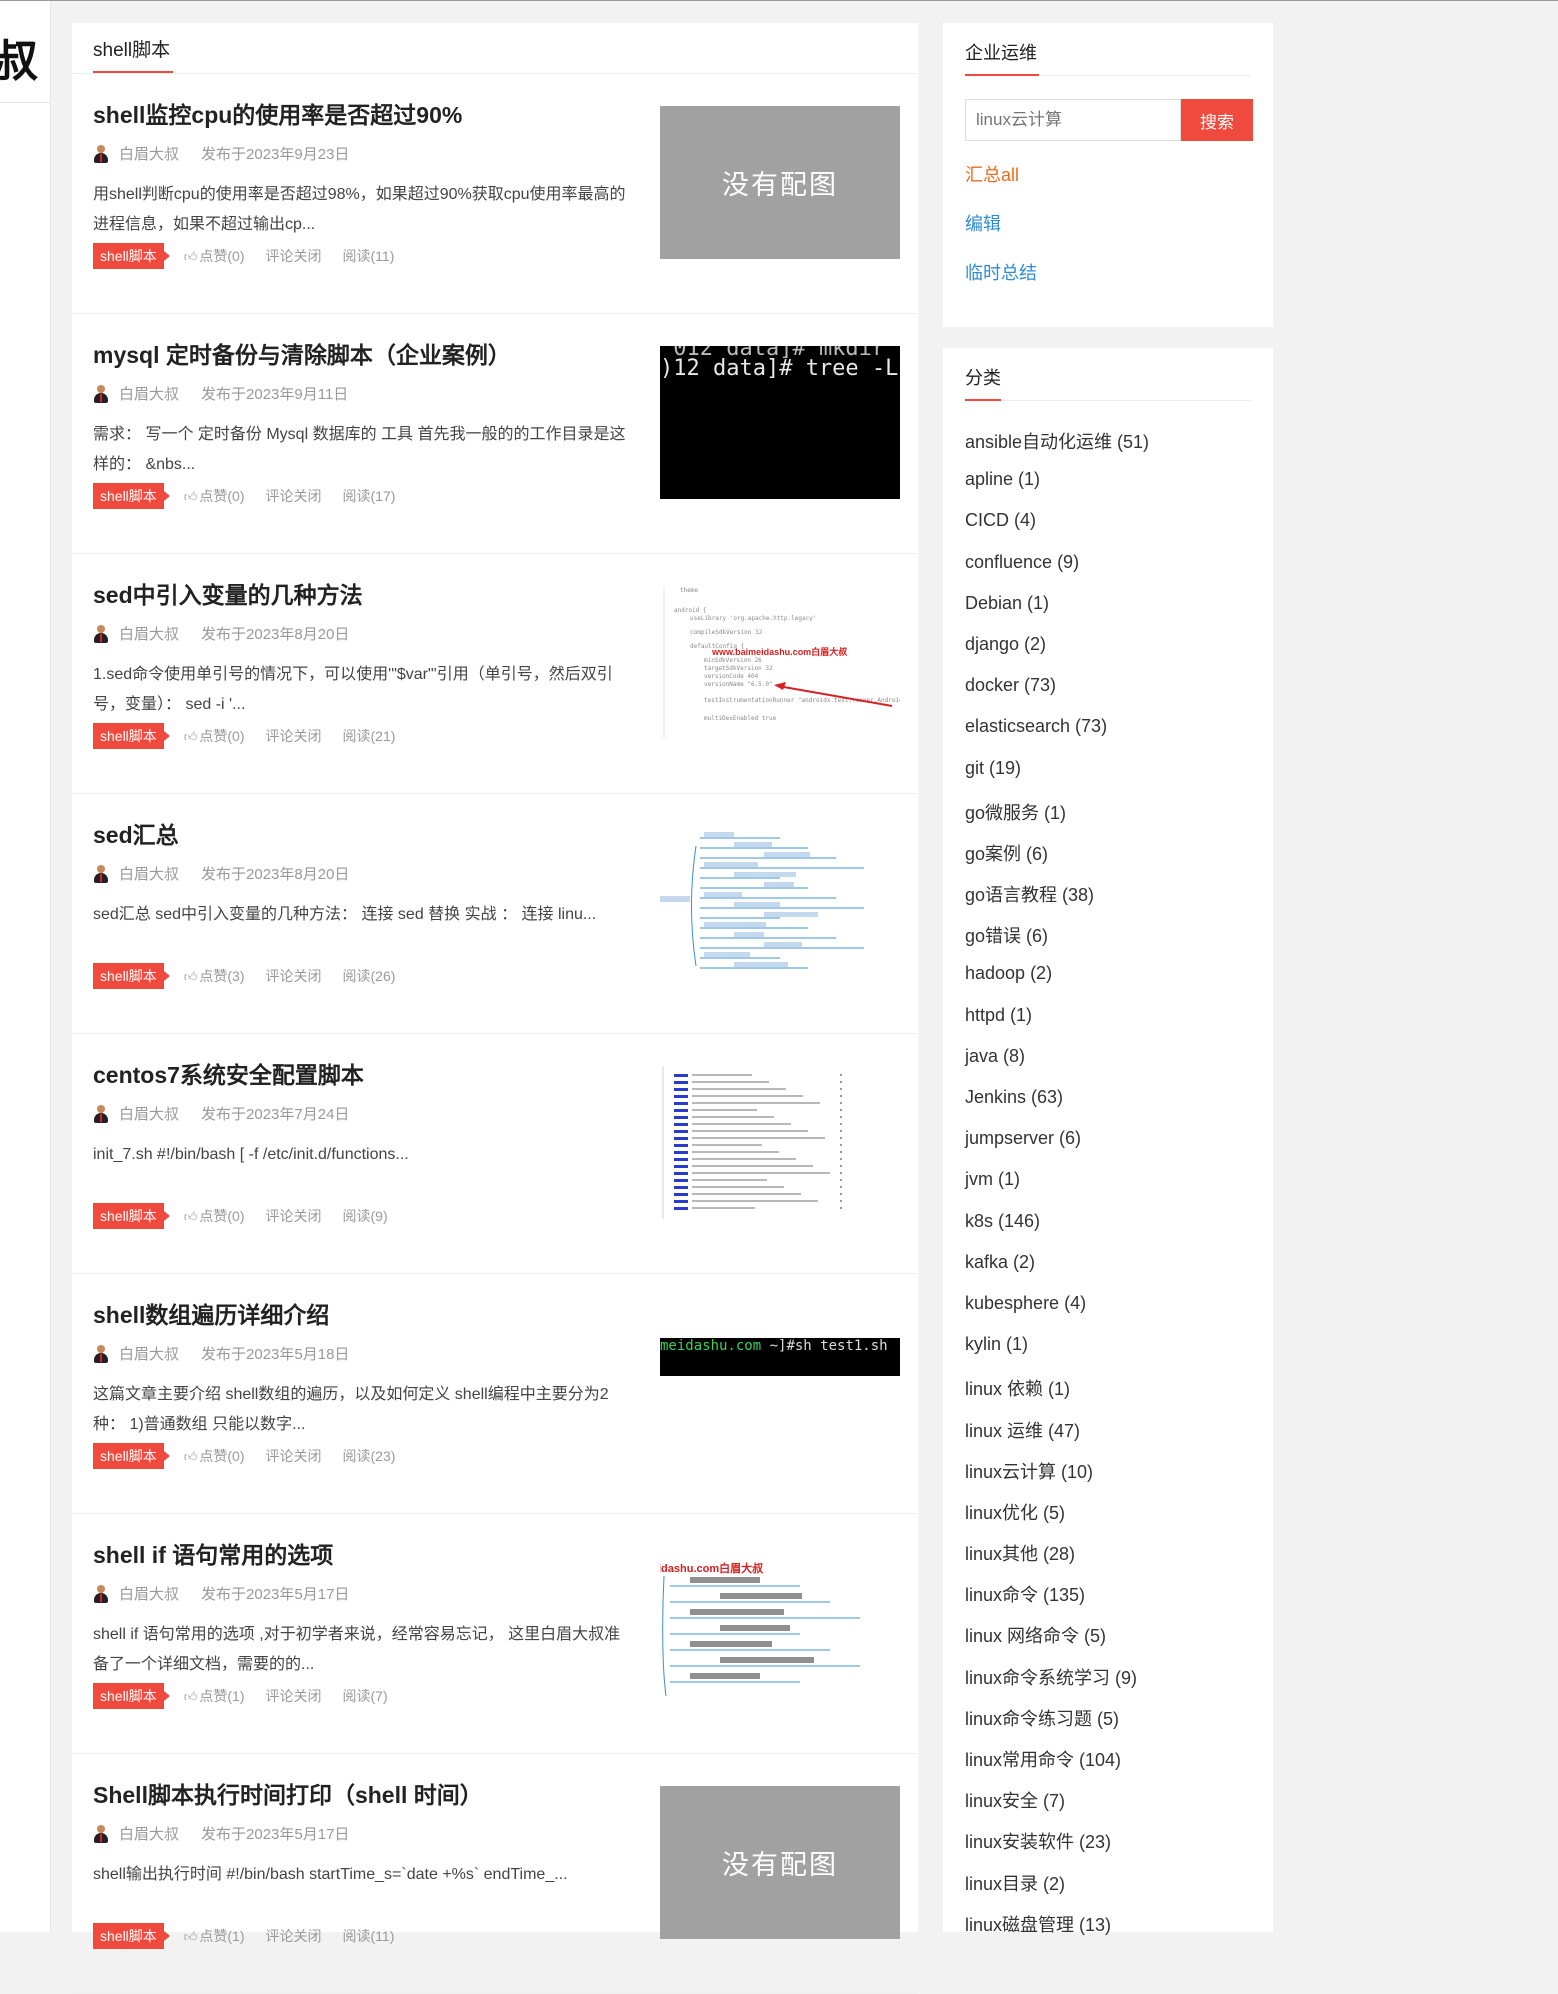  I want to click on link-temp-summary: 临时总结, so click(1001, 272).